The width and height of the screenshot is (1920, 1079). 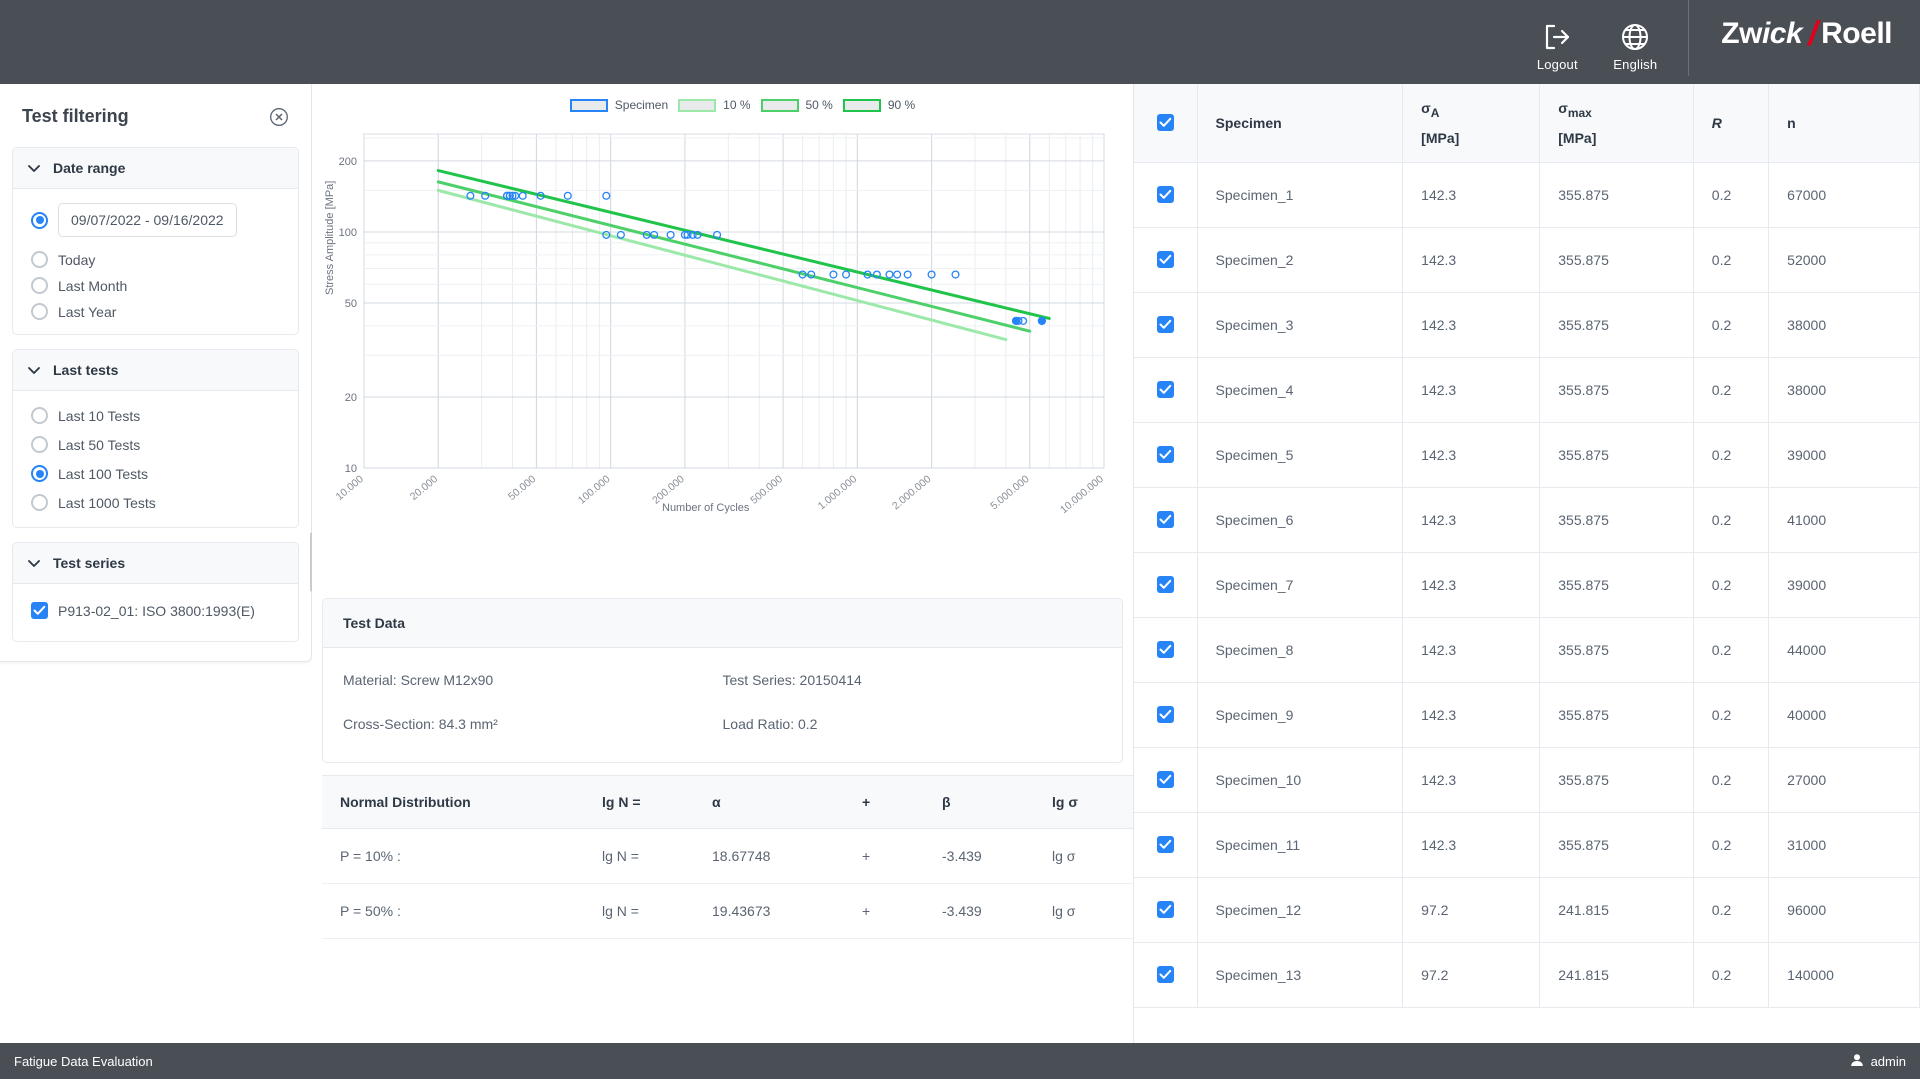 What do you see at coordinates (155, 563) in the screenshot?
I see `filter-group-test-series-header: Test series` at bounding box center [155, 563].